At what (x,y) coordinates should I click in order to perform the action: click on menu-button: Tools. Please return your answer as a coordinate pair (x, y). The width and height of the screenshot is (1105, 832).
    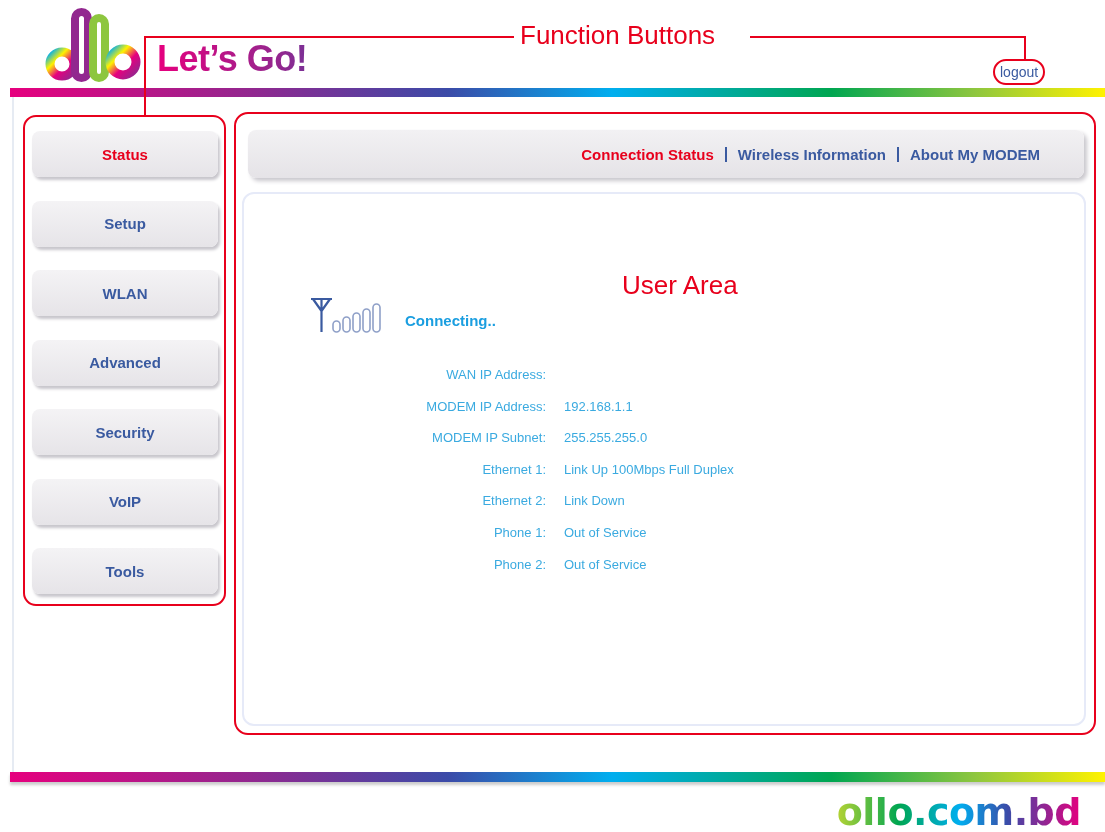
    Looking at the image, I should click on (125, 571).